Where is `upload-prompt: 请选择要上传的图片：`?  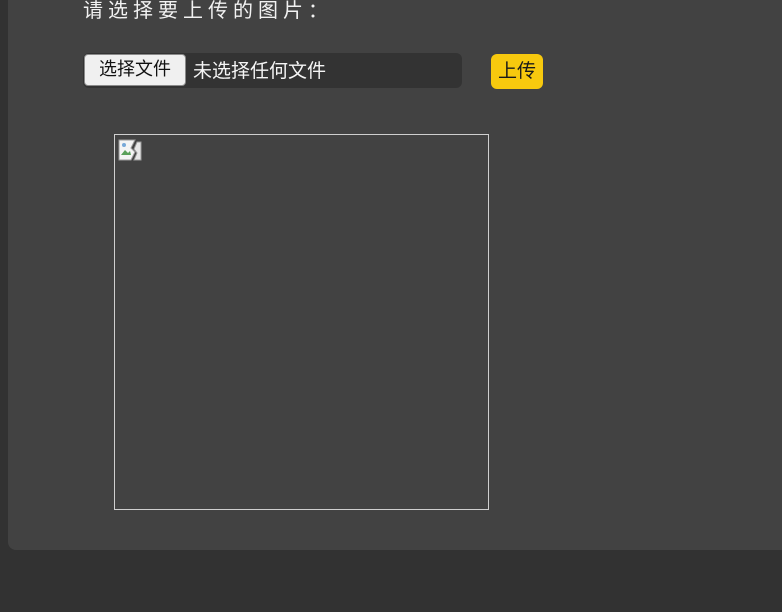
upload-prompt: 请选择要上传的图片： is located at coordinates (208, 11).